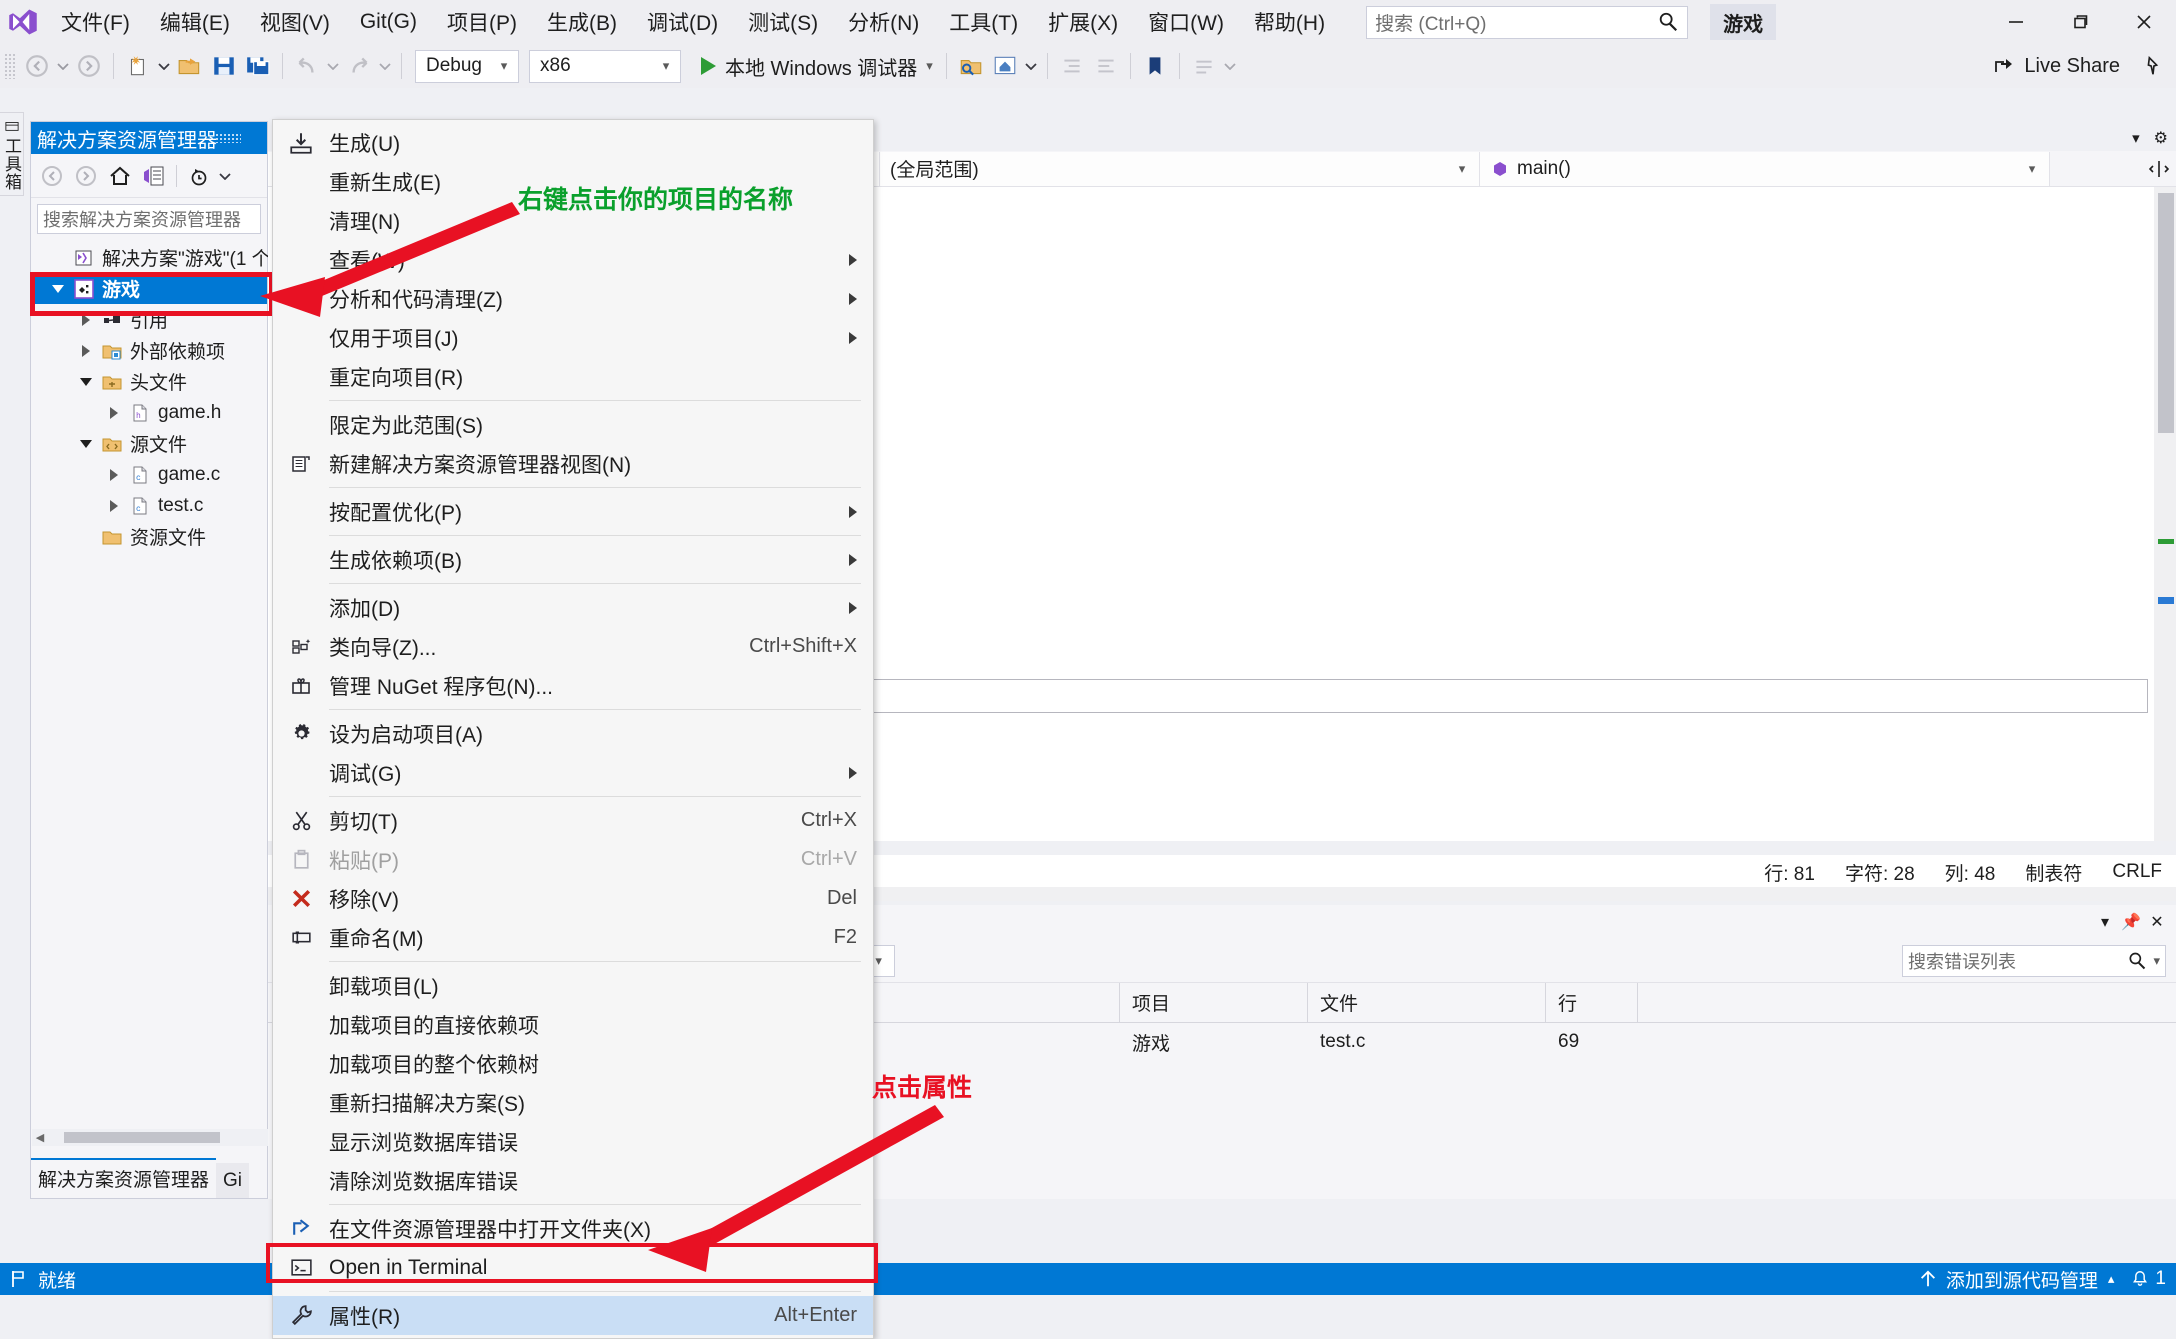 This screenshot has width=2176, height=1339. I want to click on new-file-dropdown-icon, so click(164, 66).